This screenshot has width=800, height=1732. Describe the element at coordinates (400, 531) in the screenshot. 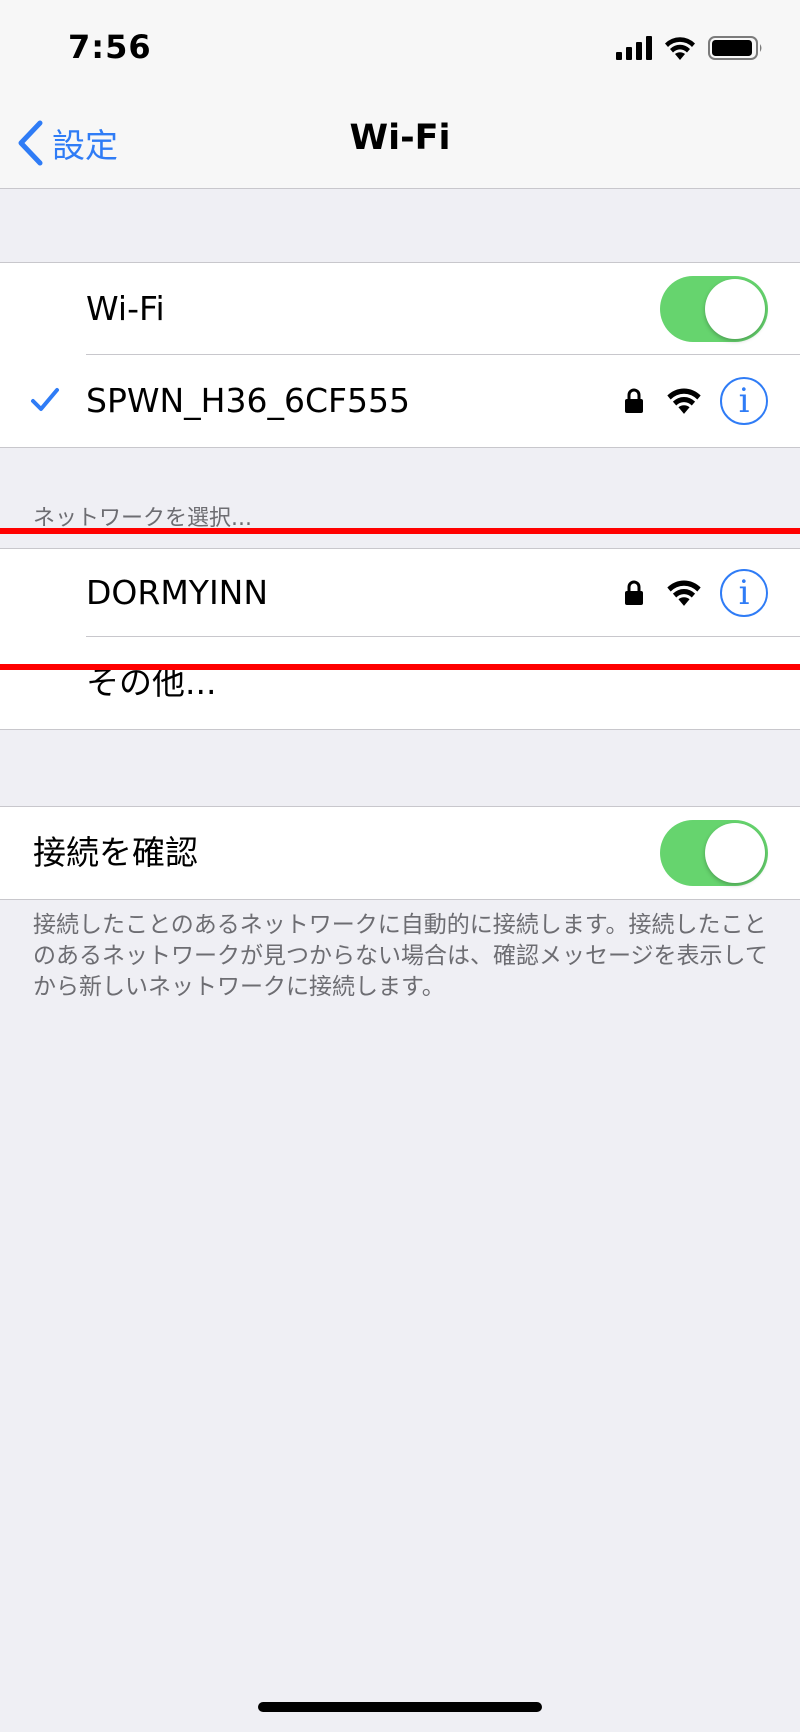

I see `annotation-line-top` at that location.